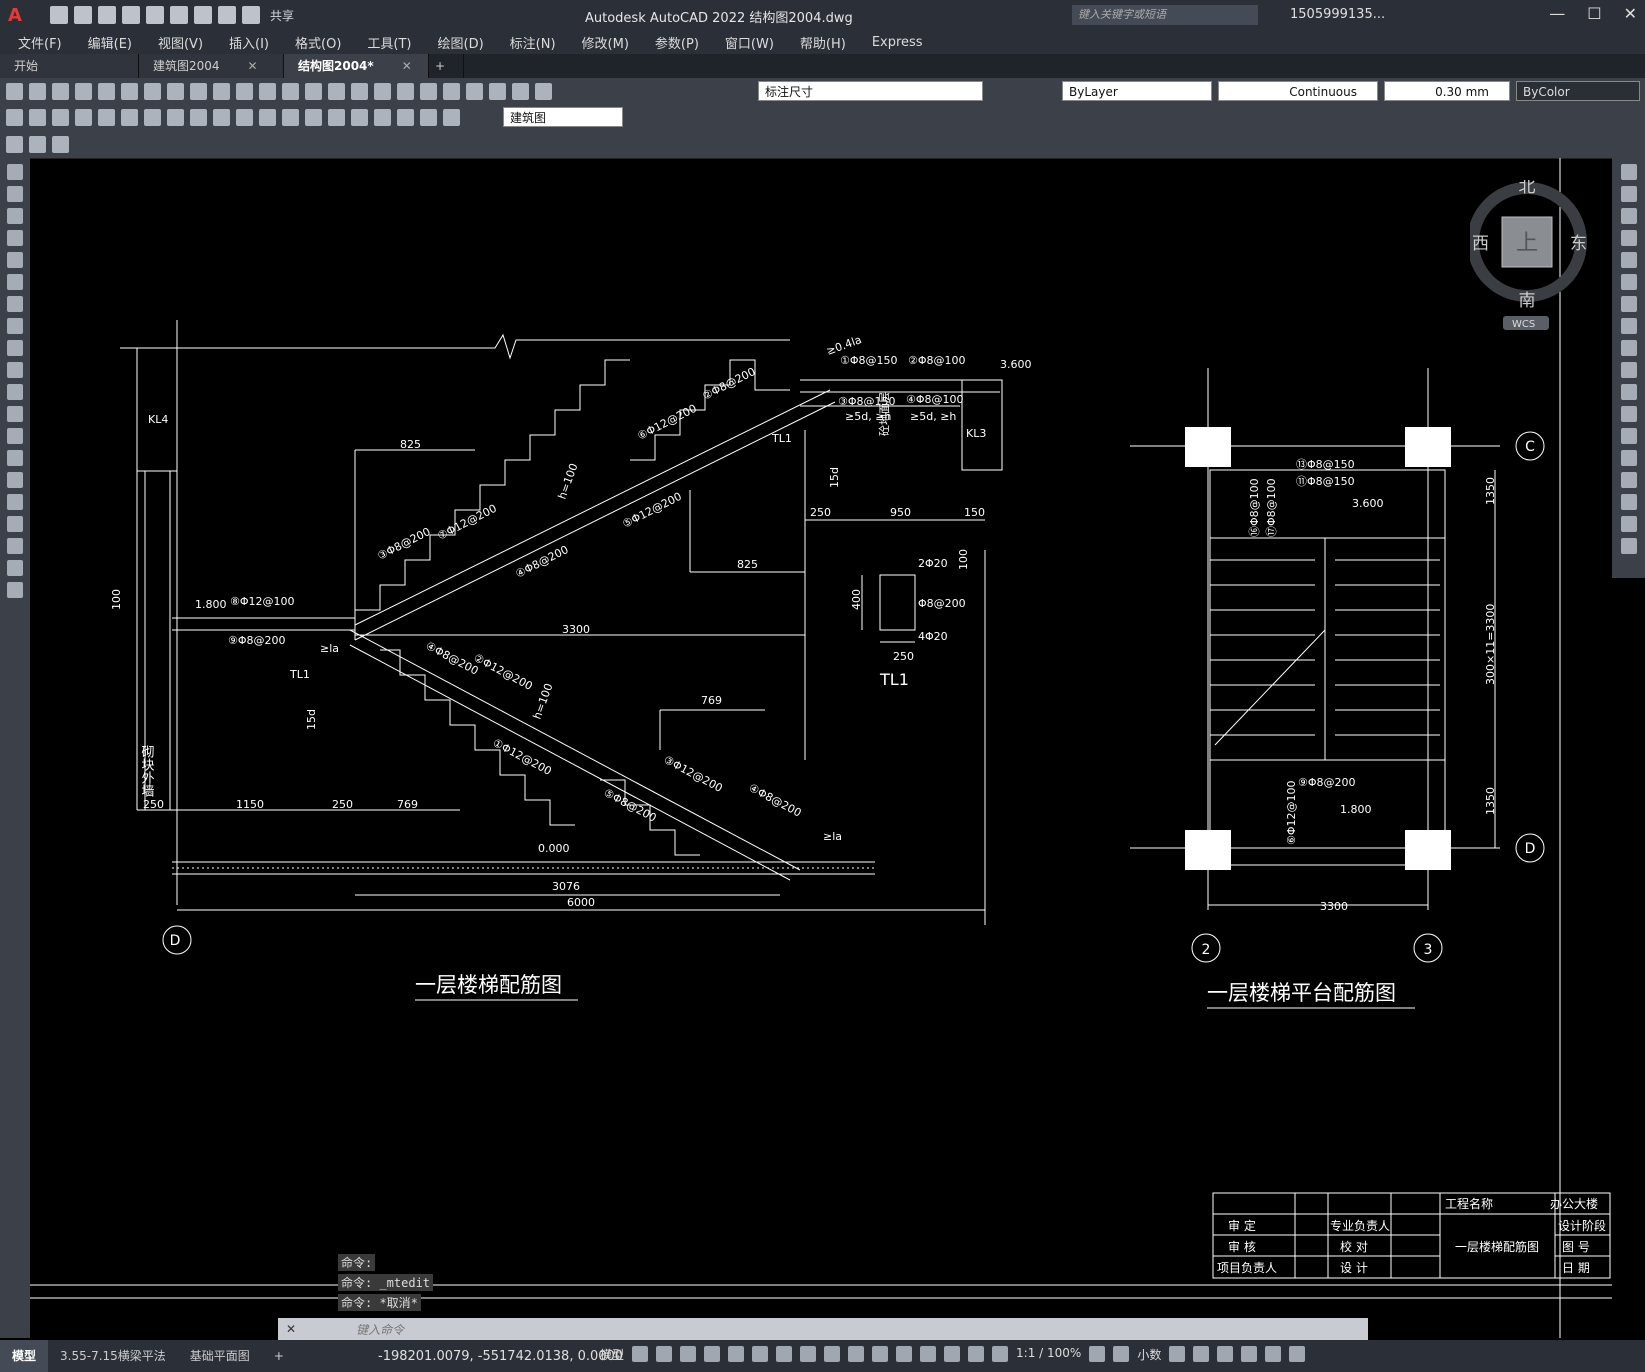 The image size is (1645, 1372). I want to click on extend-icon, so click(1628, 392).